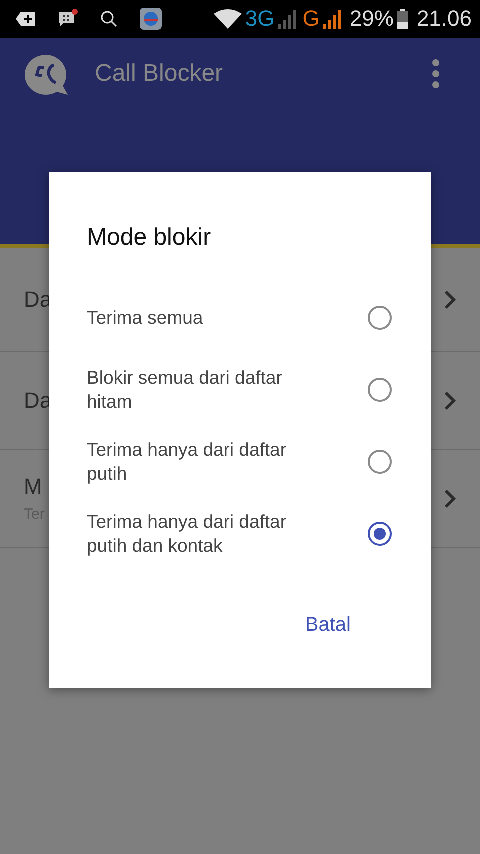 The height and width of the screenshot is (854, 480). I want to click on radio-option: Terima semua, so click(240, 318).